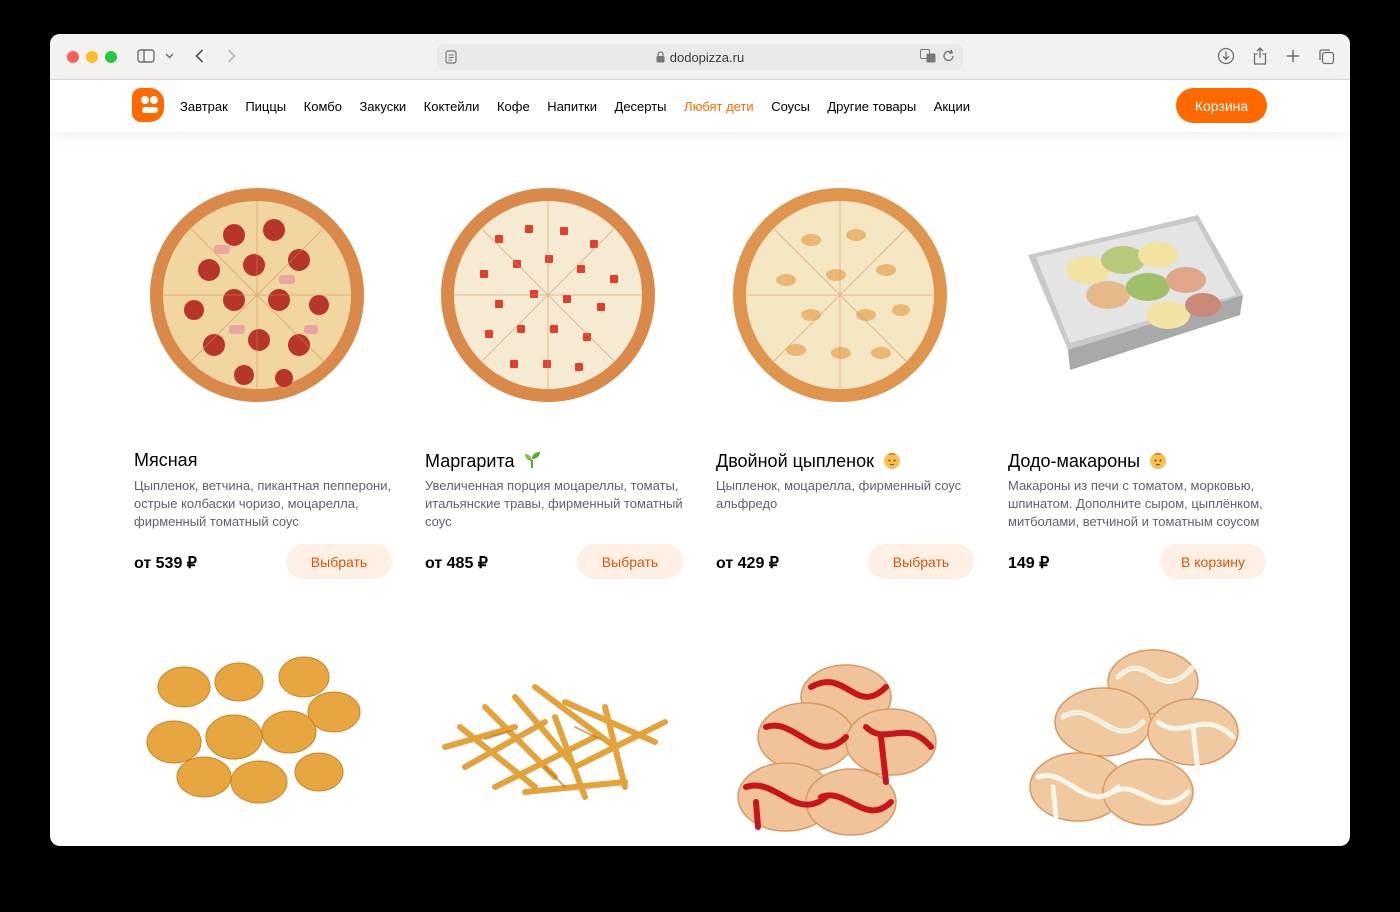 This screenshot has width=1400, height=912. What do you see at coordinates (111, 57) in the screenshot?
I see `zoom-window-button` at bounding box center [111, 57].